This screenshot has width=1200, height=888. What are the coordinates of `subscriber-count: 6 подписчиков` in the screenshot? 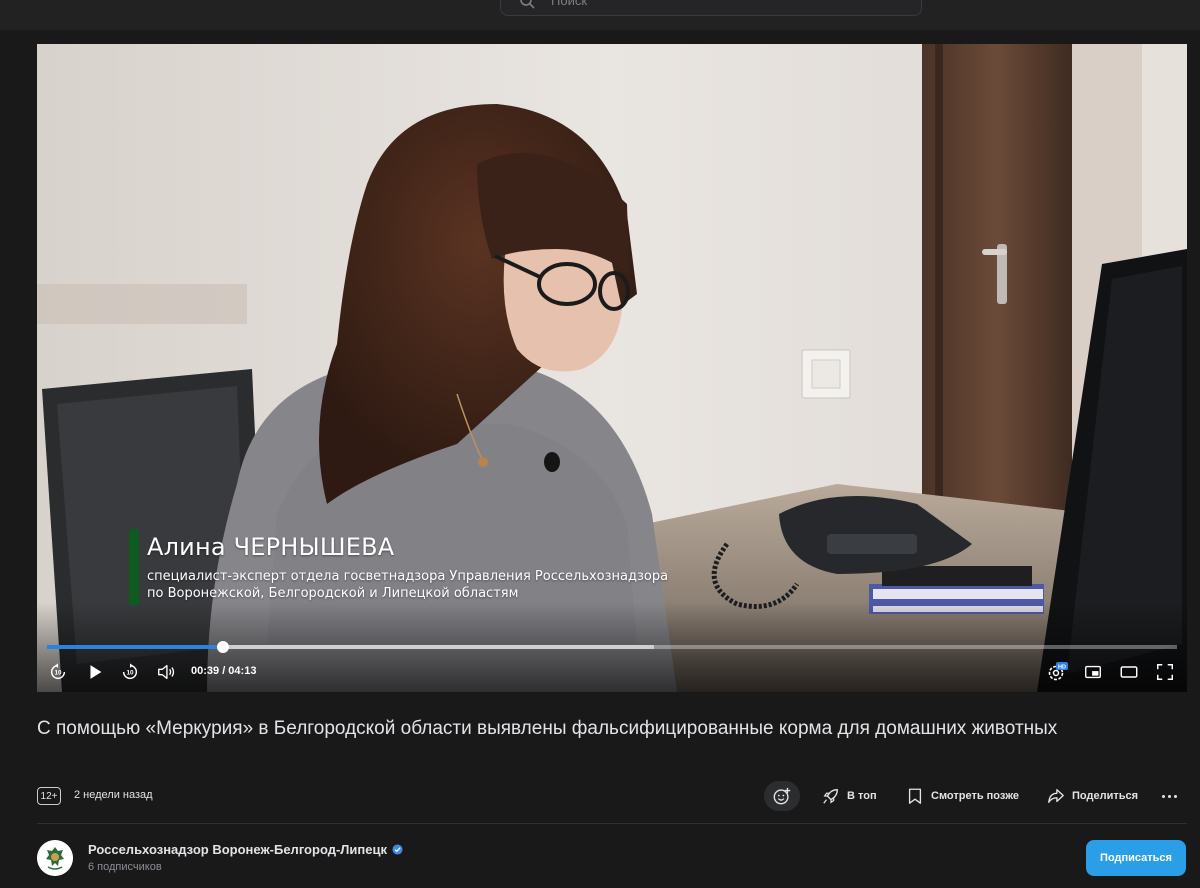 It's located at (125, 867).